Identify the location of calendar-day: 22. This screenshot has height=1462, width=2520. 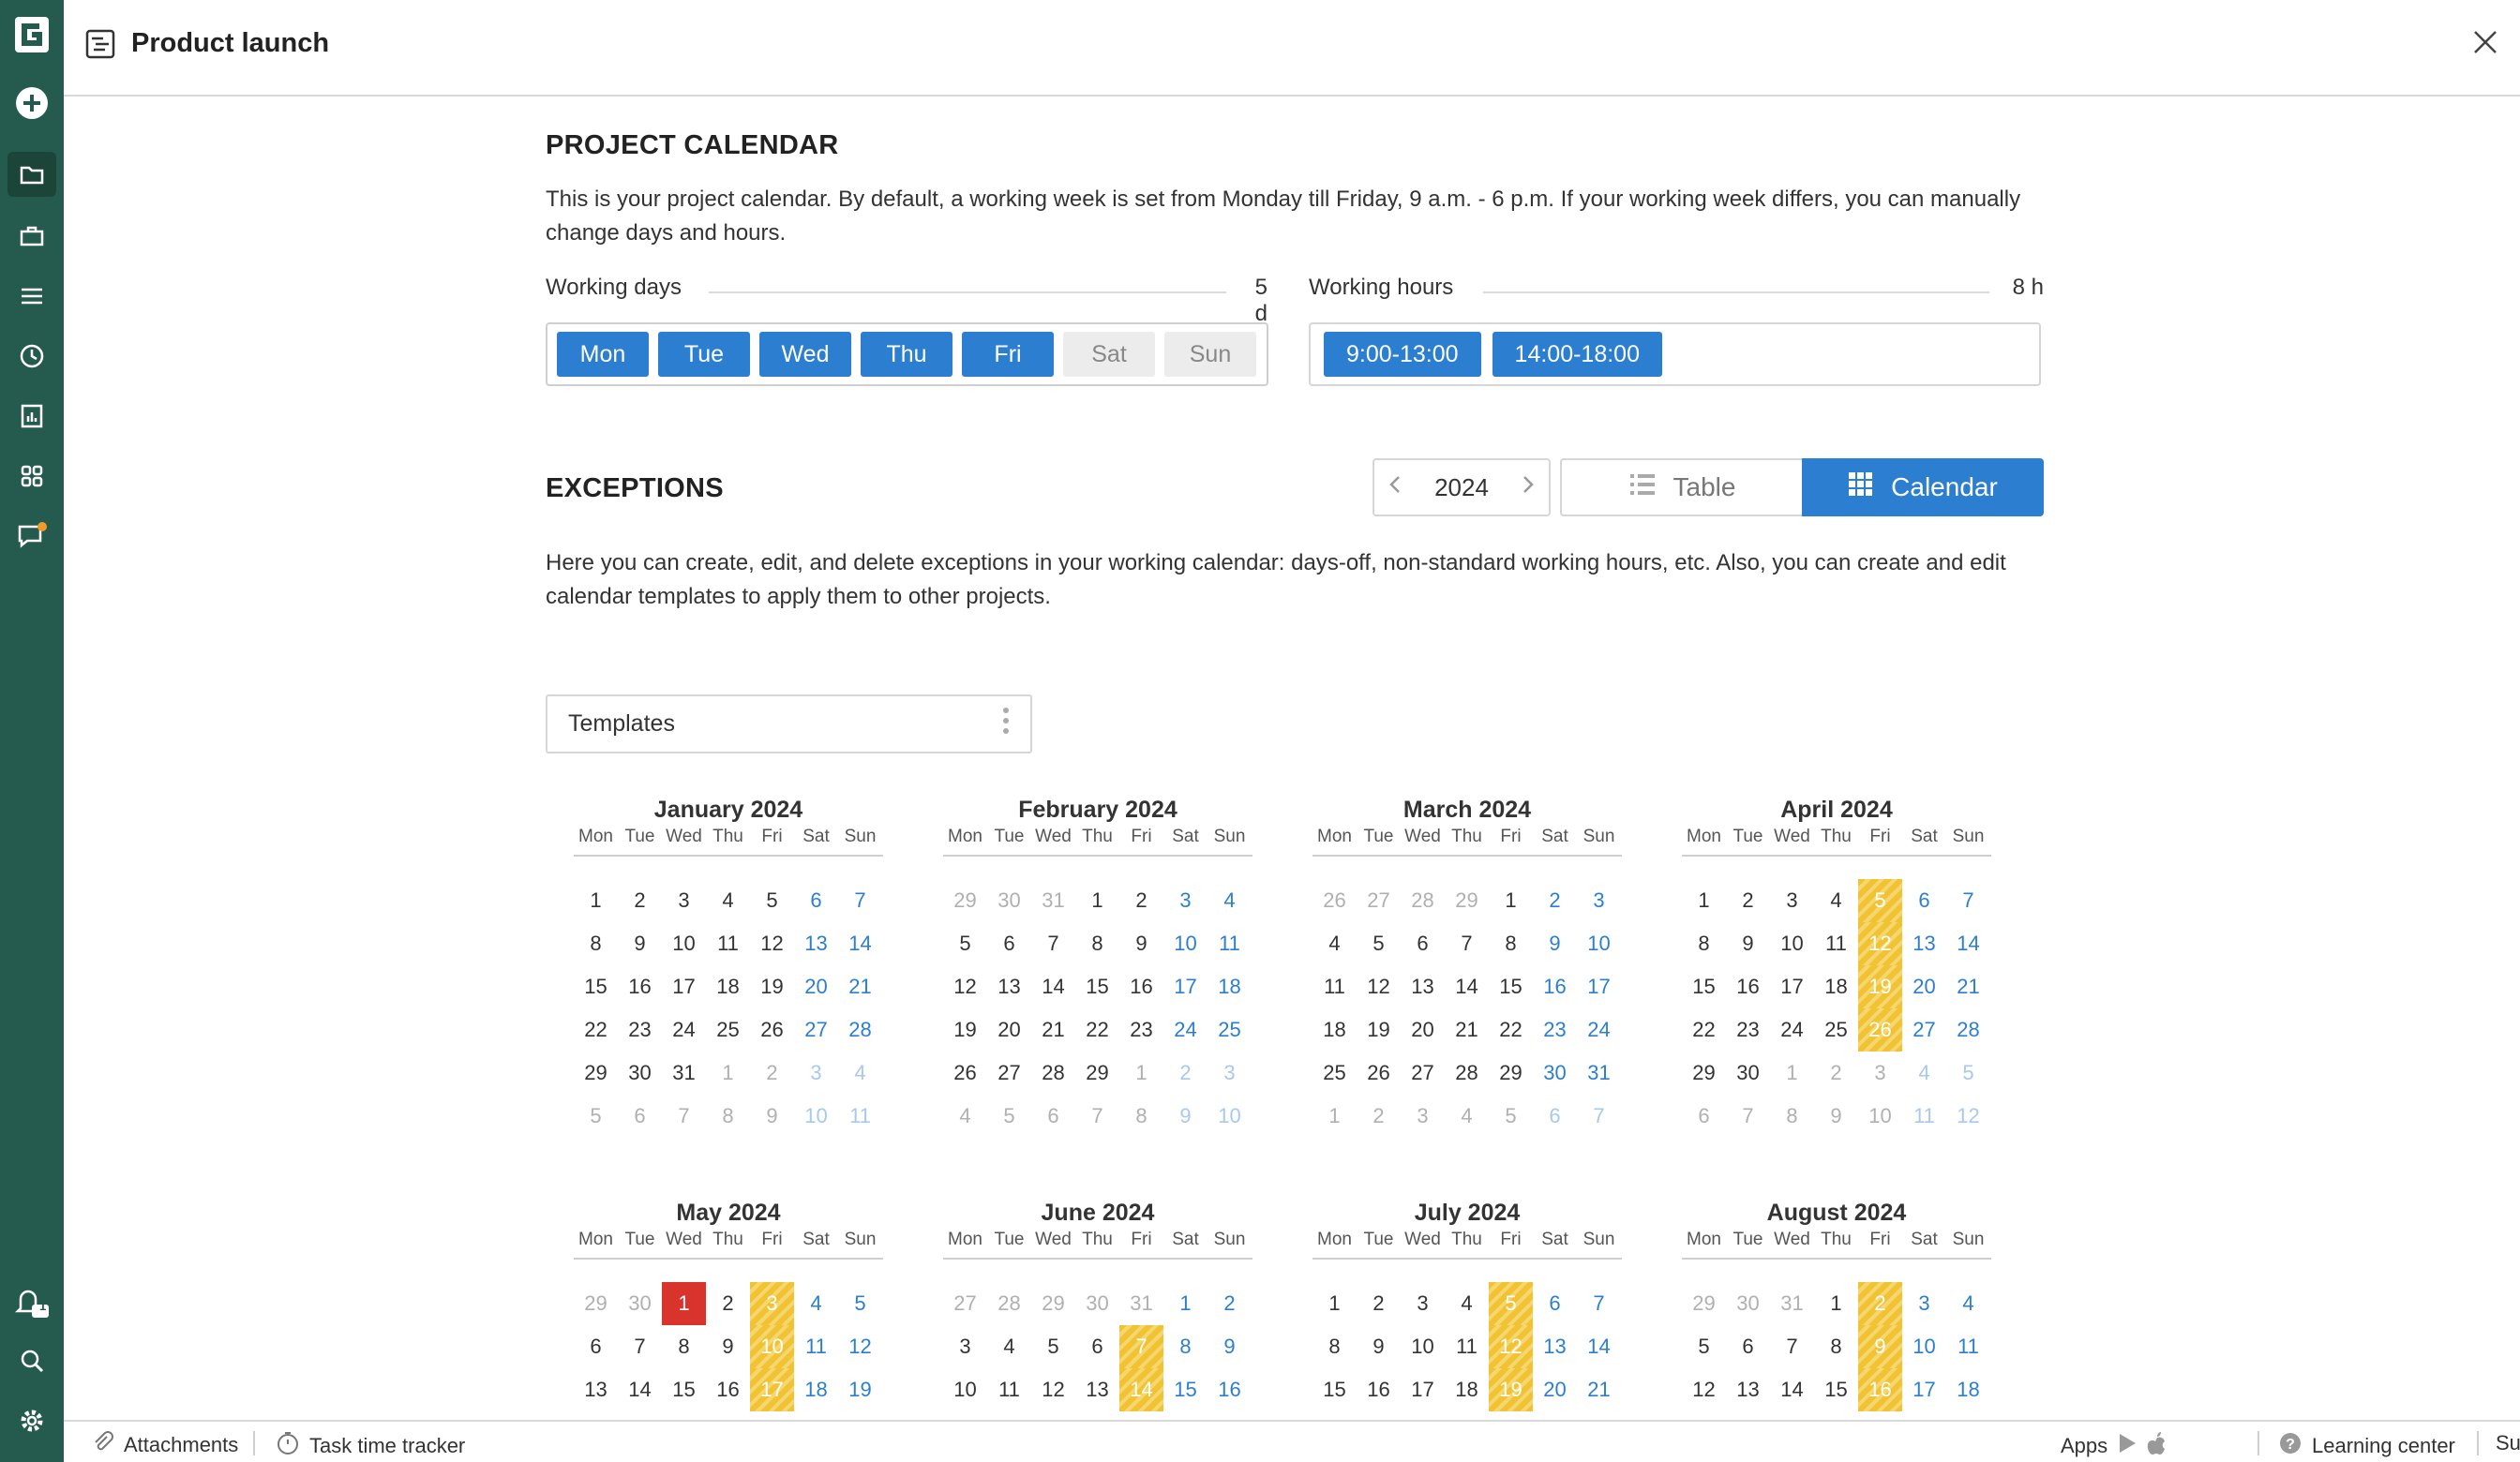
(596, 1030).